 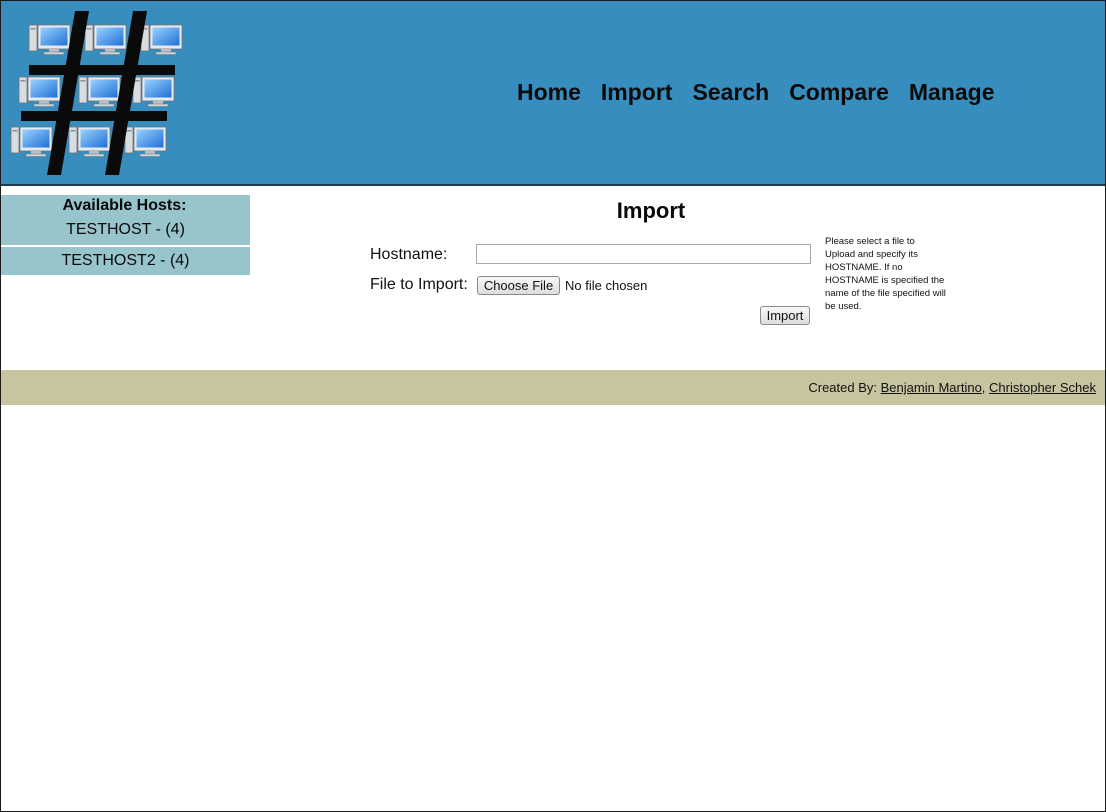 I want to click on hostname-label: Hostname:, so click(x=409, y=254).